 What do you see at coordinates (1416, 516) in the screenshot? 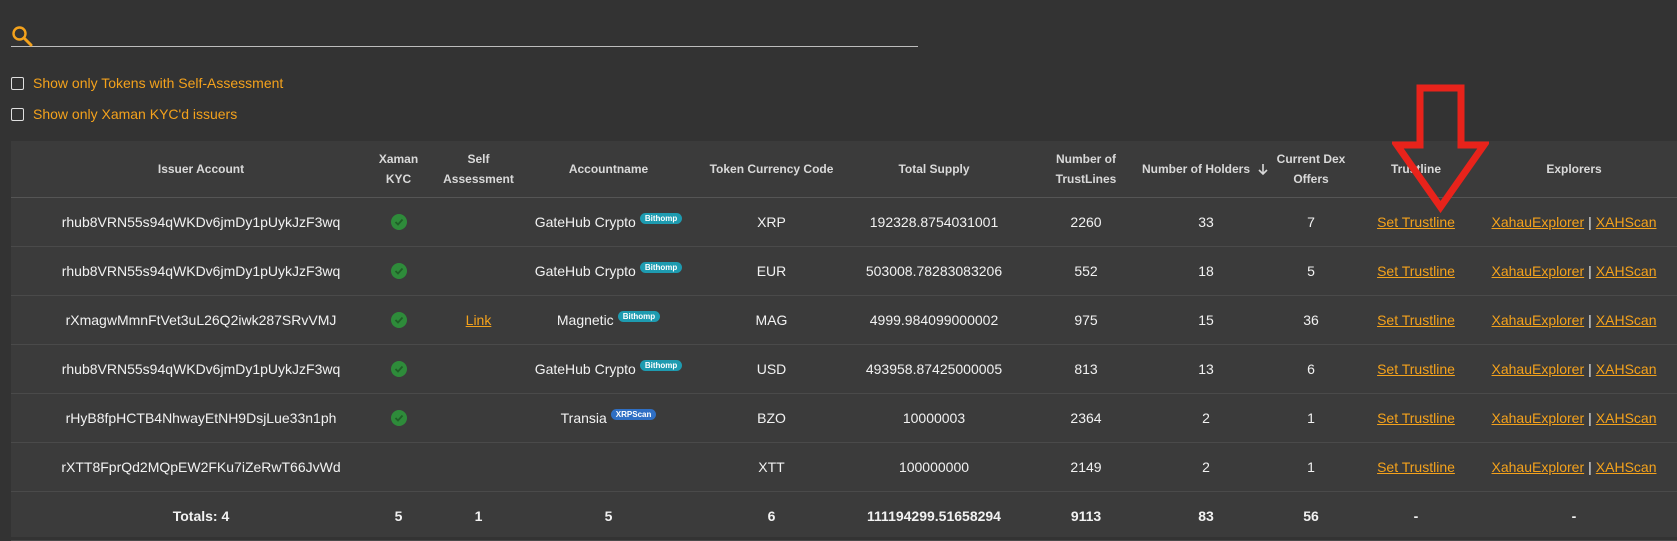
I see `total-trustline: -` at bounding box center [1416, 516].